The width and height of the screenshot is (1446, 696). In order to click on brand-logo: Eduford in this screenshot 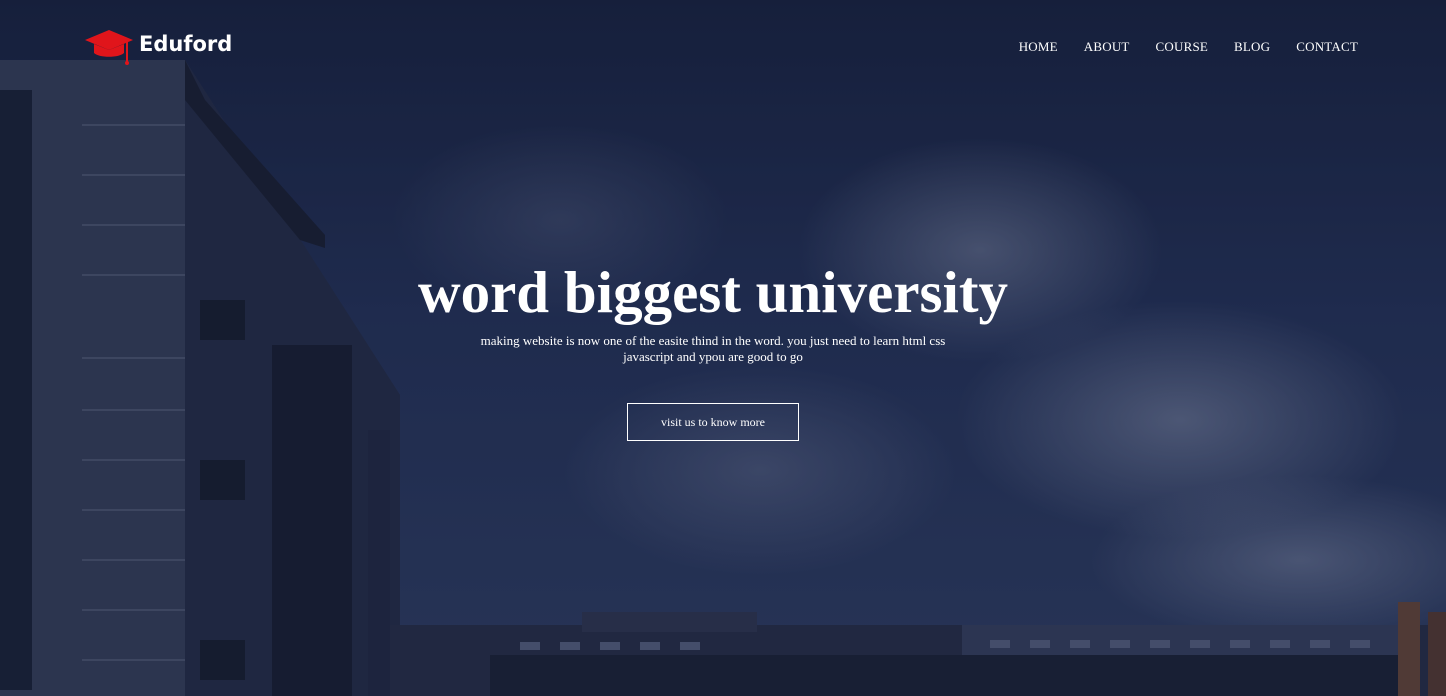, I will do `click(158, 48)`.